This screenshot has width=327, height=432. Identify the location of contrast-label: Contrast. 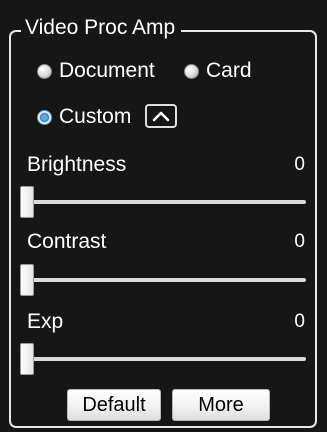
(67, 241).